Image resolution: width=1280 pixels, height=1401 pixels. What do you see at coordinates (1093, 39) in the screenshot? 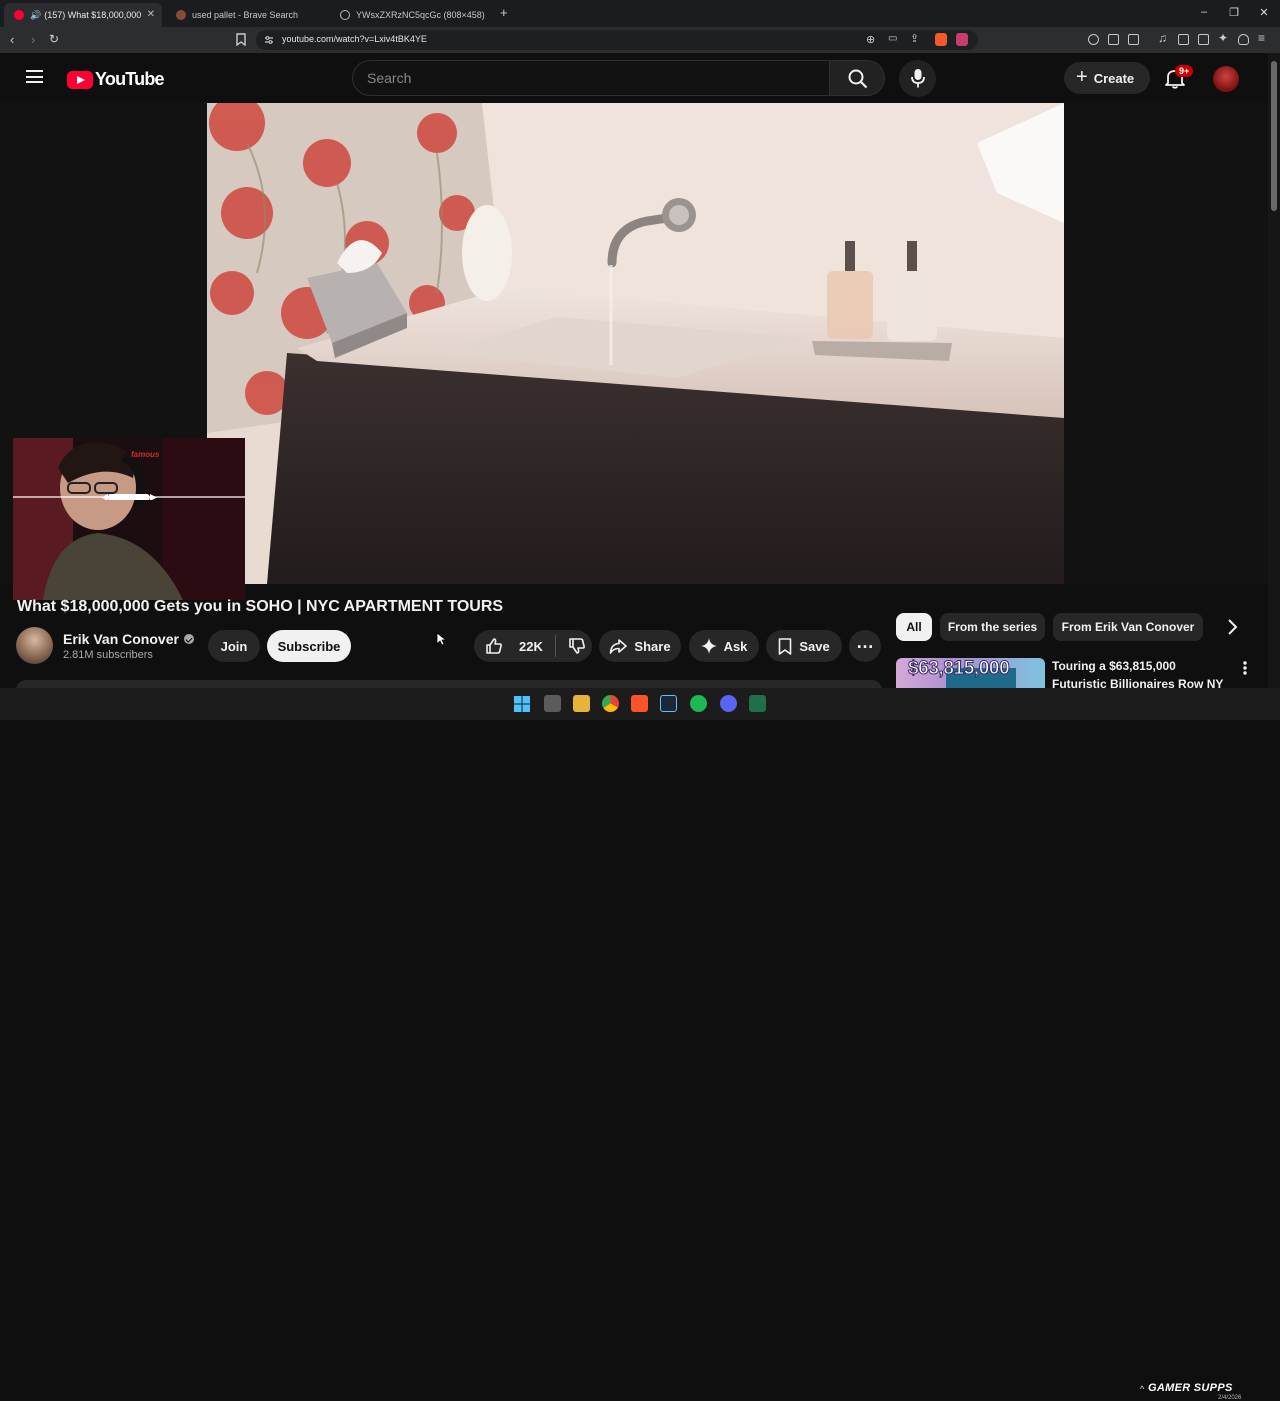
I see `extension-icon` at bounding box center [1093, 39].